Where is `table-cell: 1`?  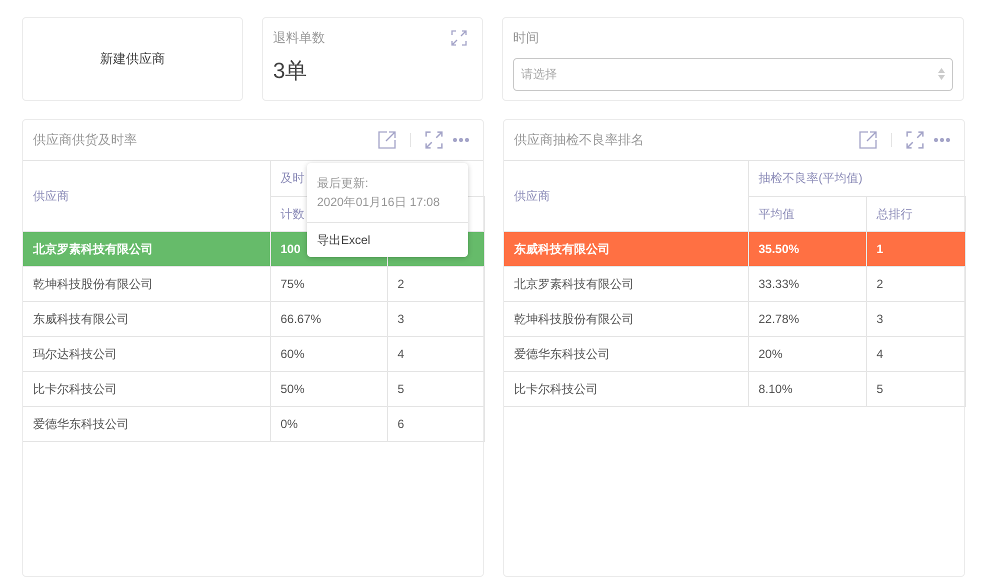
table-cell: 1 is located at coordinates (915, 248).